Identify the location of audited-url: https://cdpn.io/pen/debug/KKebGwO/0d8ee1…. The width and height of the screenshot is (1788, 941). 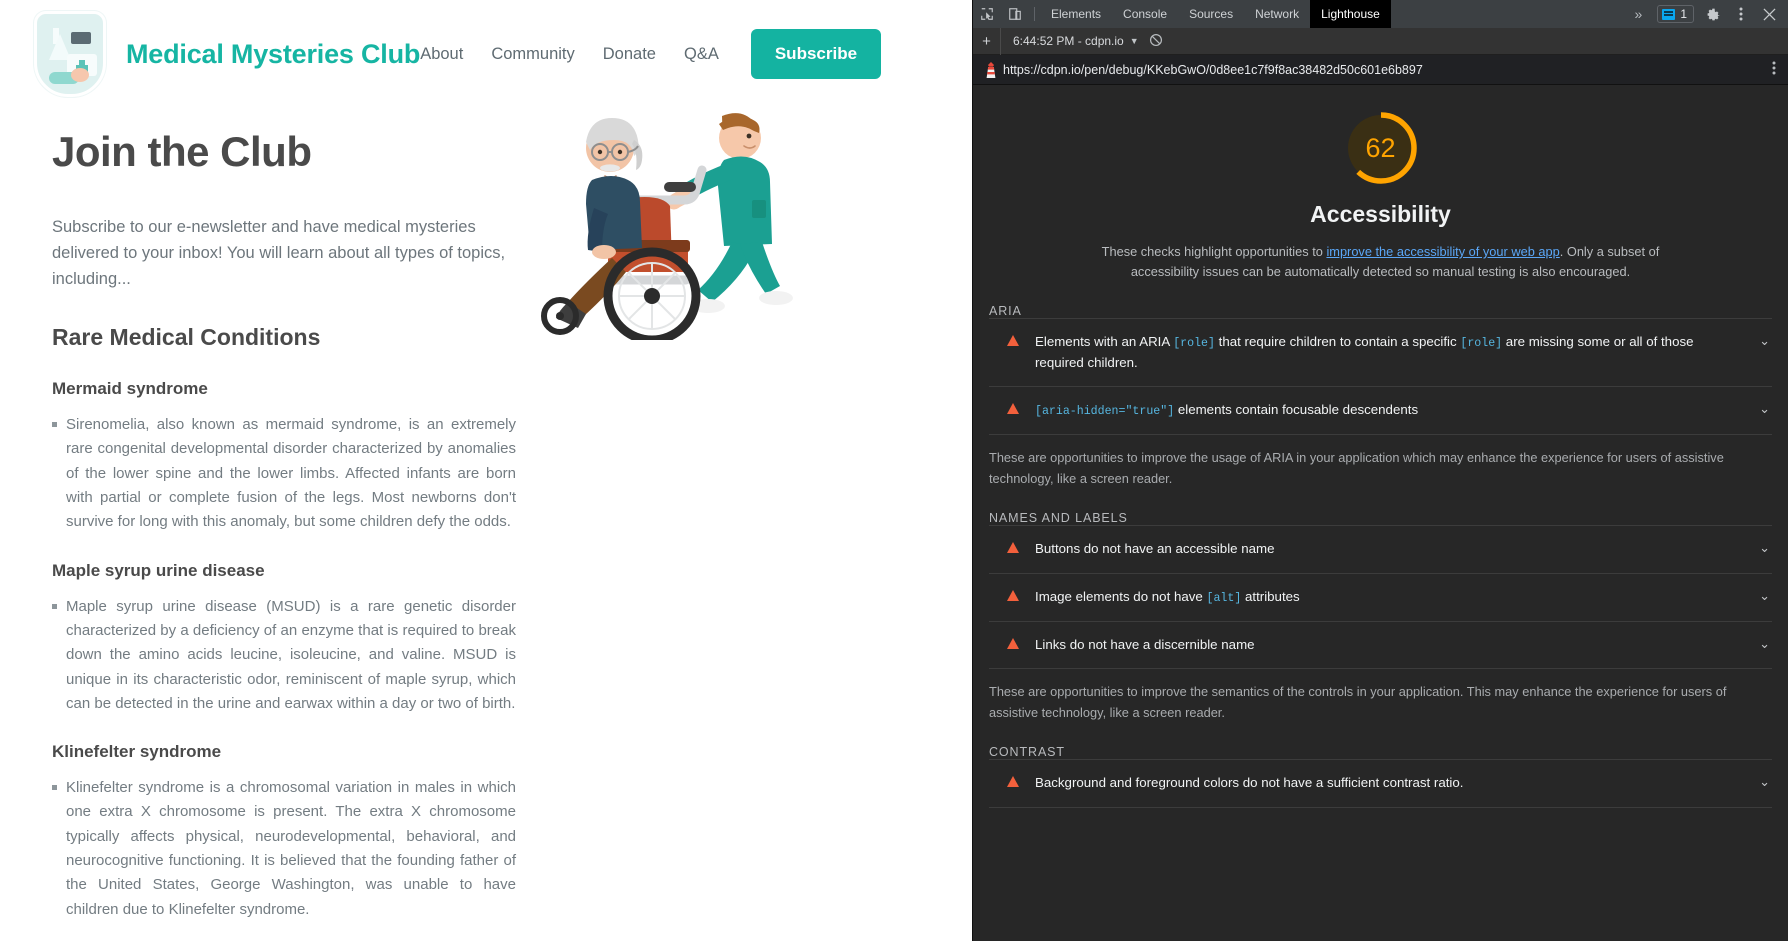
(1213, 69).